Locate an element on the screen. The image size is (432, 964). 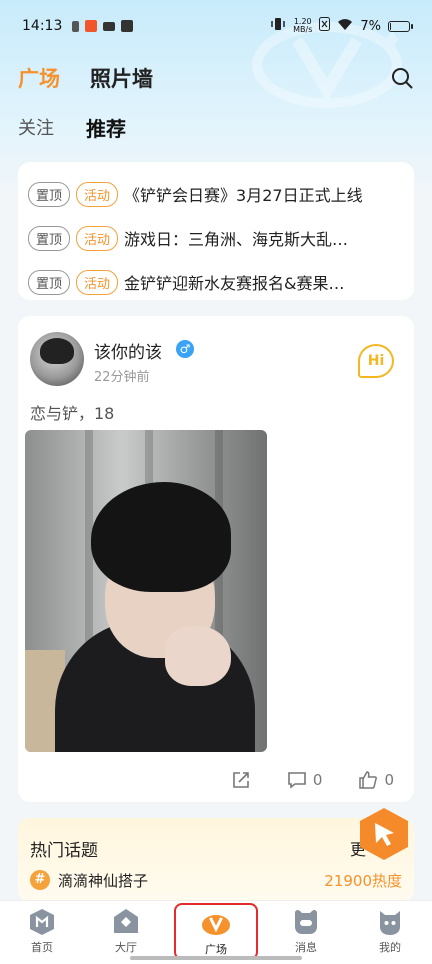
app-notification-icon is located at coordinates (91, 26).